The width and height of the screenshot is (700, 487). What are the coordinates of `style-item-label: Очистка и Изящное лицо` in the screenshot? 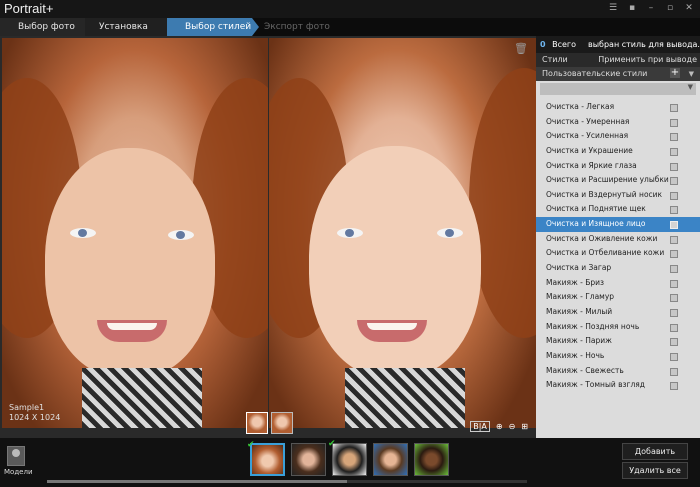 It's located at (596, 224).